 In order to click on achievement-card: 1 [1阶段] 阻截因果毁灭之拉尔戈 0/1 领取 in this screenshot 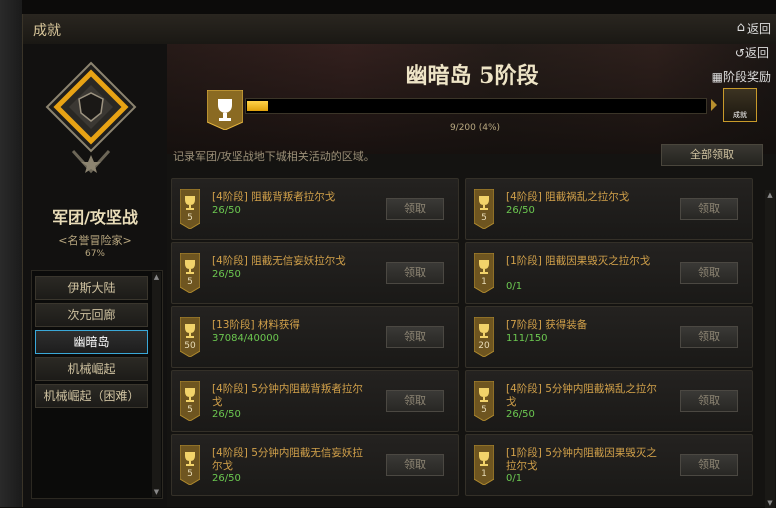, I will do `click(609, 273)`.